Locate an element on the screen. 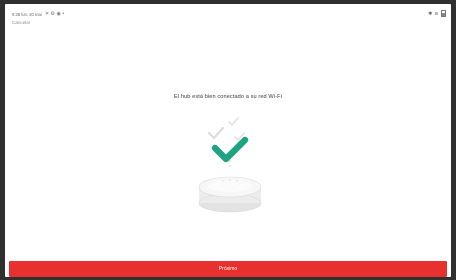 Image resolution: width=456 pixels, height=280 pixels. settings-icon: ⚙ is located at coordinates (52, 14).